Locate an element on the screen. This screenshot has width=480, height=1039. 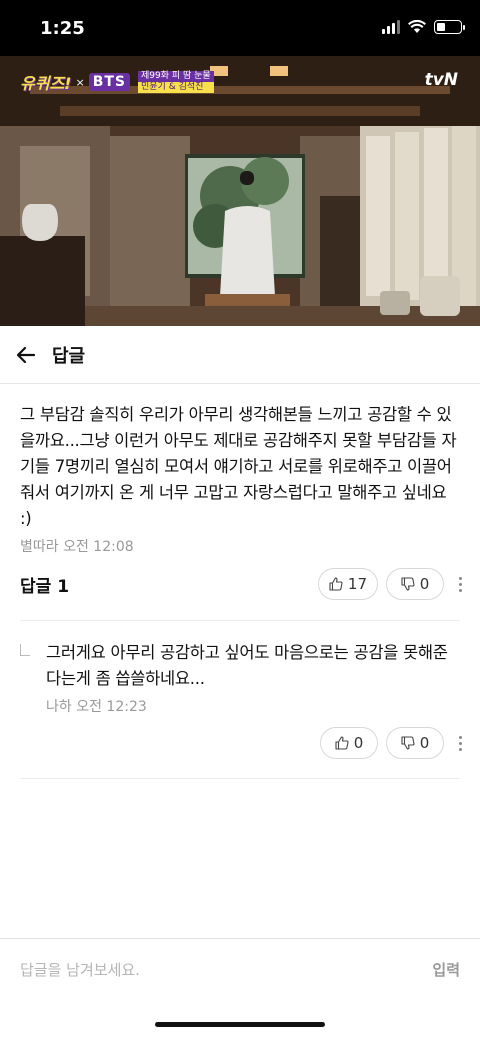
reply-like-button: 0 is located at coordinates (349, 743).